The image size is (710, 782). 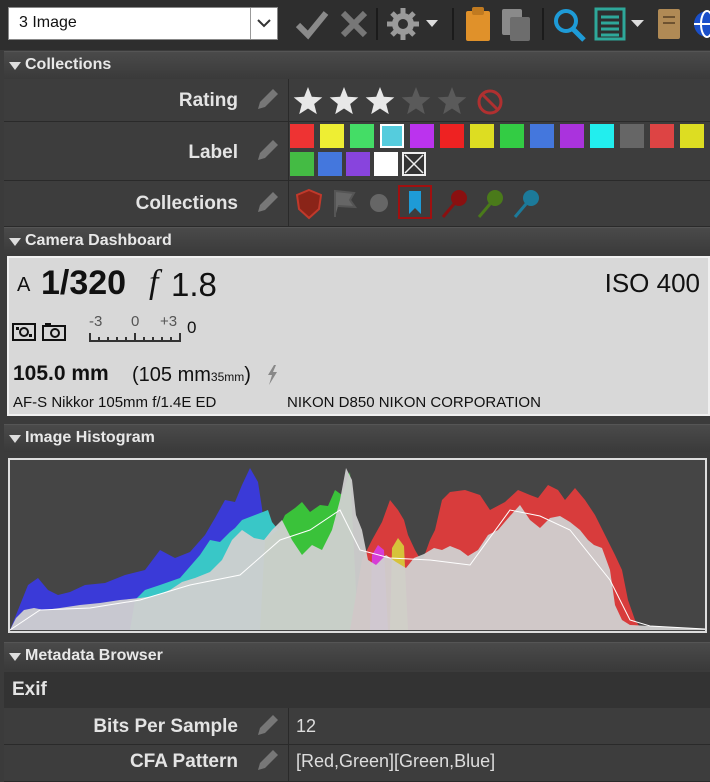 I want to click on star-rating, so click(x=400, y=101).